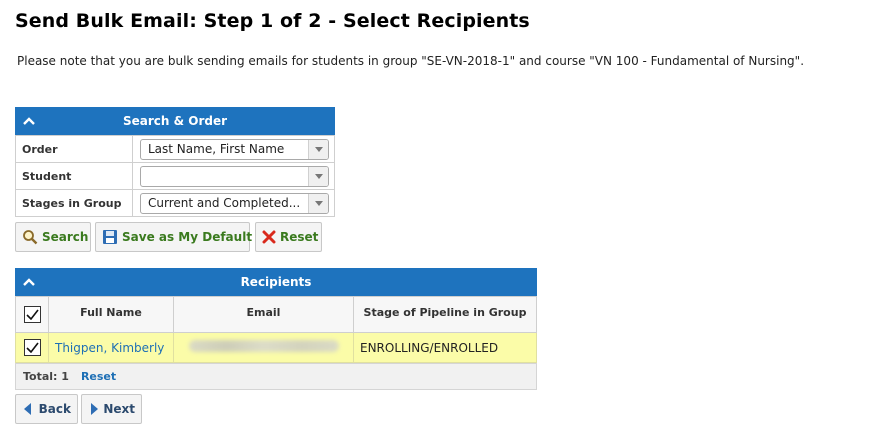 The width and height of the screenshot is (879, 440). What do you see at coordinates (74, 149) in the screenshot?
I see `order-label: Order` at bounding box center [74, 149].